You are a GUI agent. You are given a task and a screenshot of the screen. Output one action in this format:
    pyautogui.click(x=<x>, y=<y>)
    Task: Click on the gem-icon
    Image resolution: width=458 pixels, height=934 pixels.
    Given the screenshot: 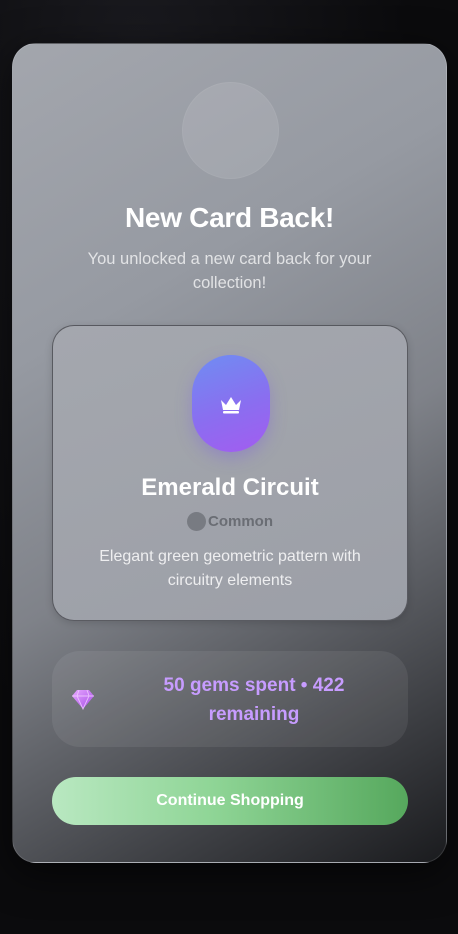 What is the action you would take?
    pyautogui.click(x=83, y=700)
    